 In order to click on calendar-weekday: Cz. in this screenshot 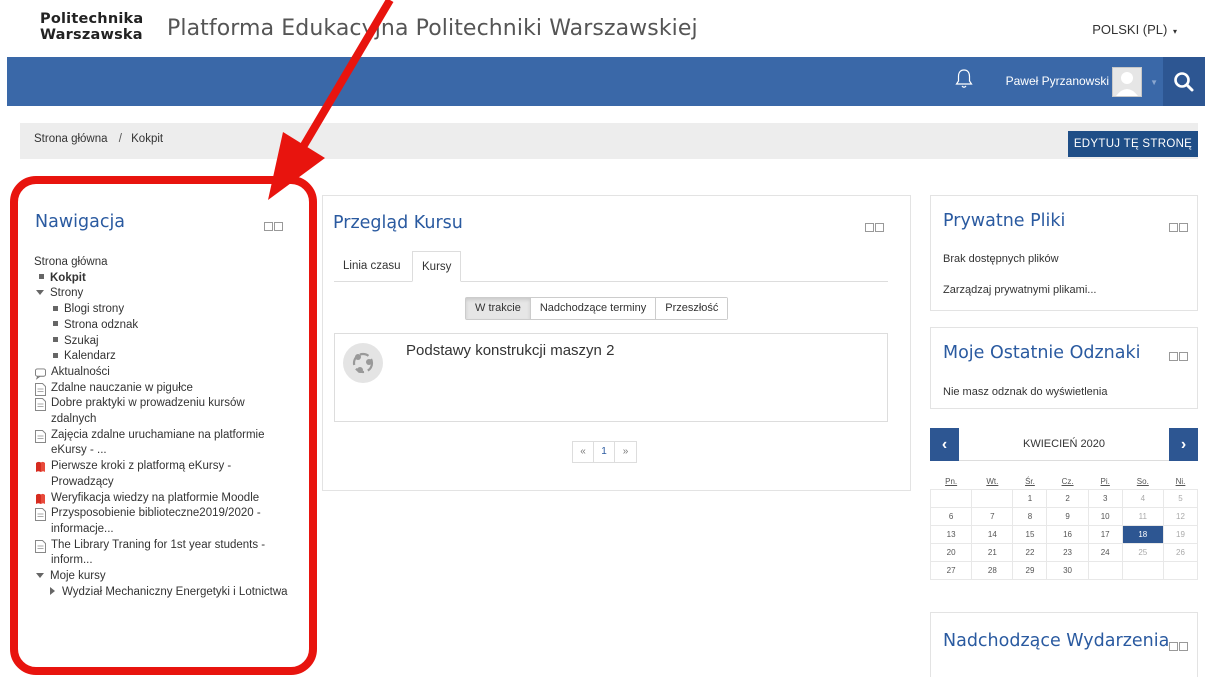, I will do `click(1067, 481)`.